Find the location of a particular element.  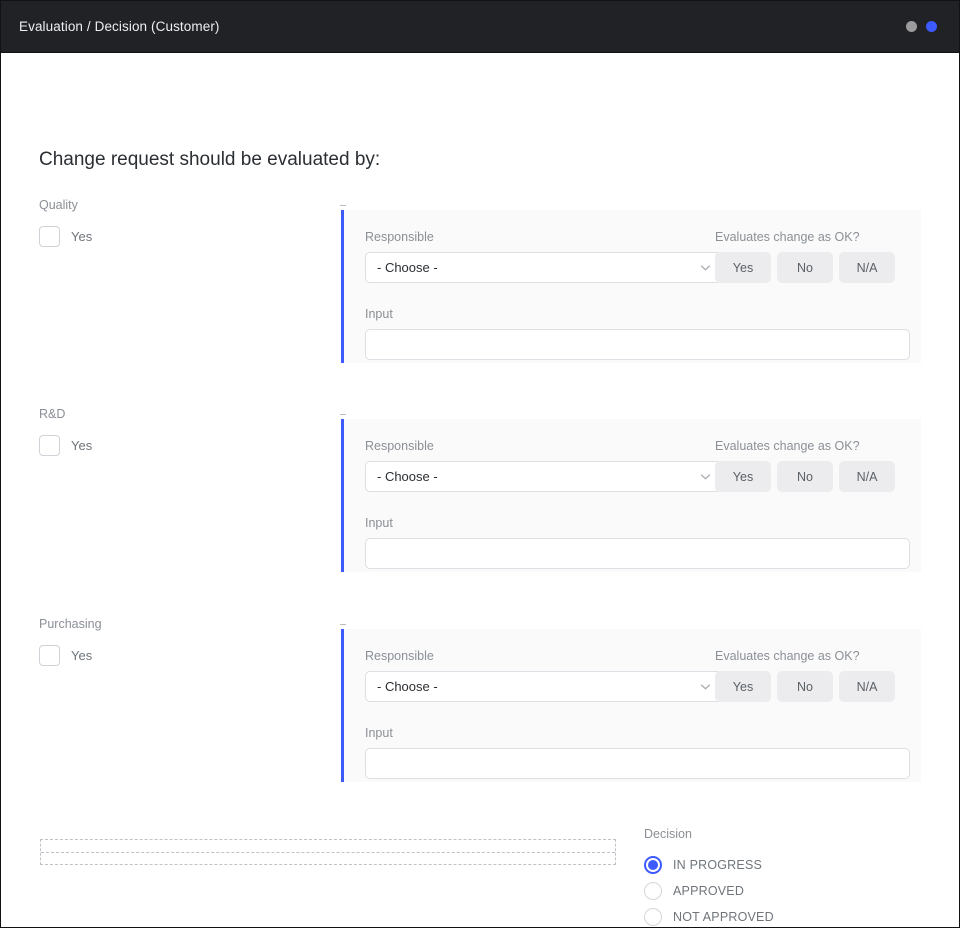

evaluator-left-quality: Quality Yes is located at coordinates (184, 222).